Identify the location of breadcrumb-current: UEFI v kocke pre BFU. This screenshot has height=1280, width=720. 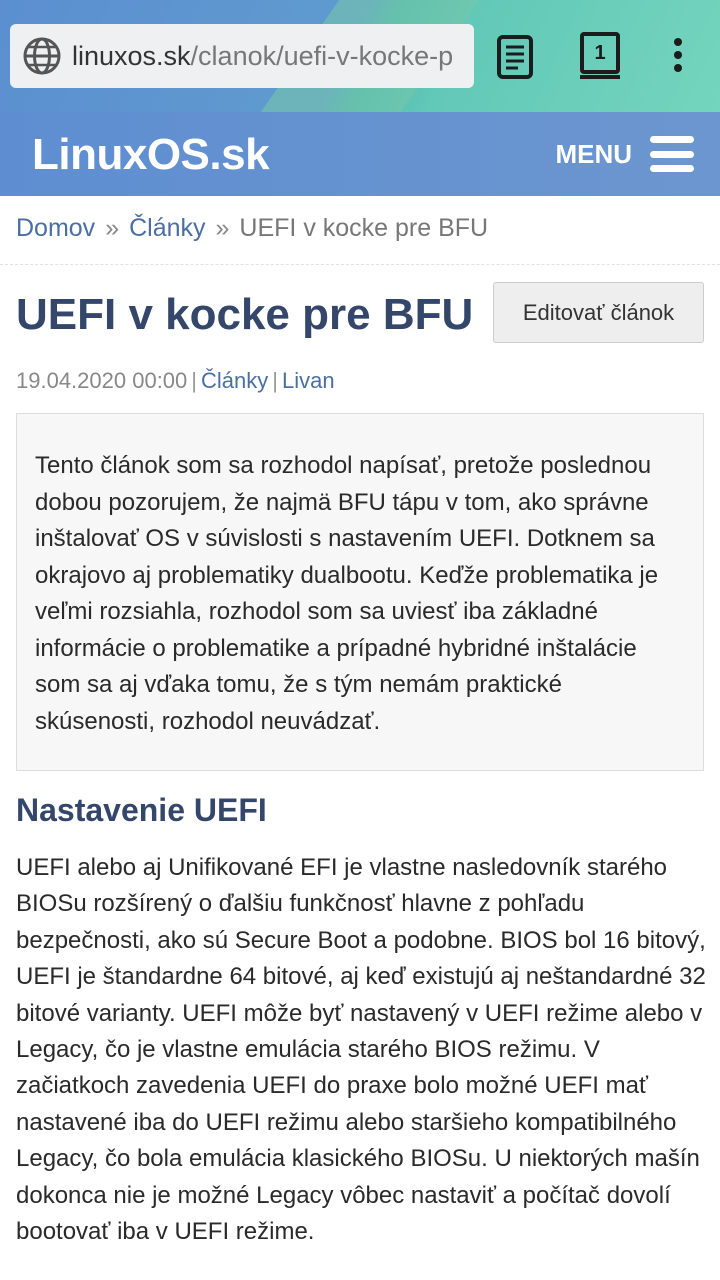
(364, 228).